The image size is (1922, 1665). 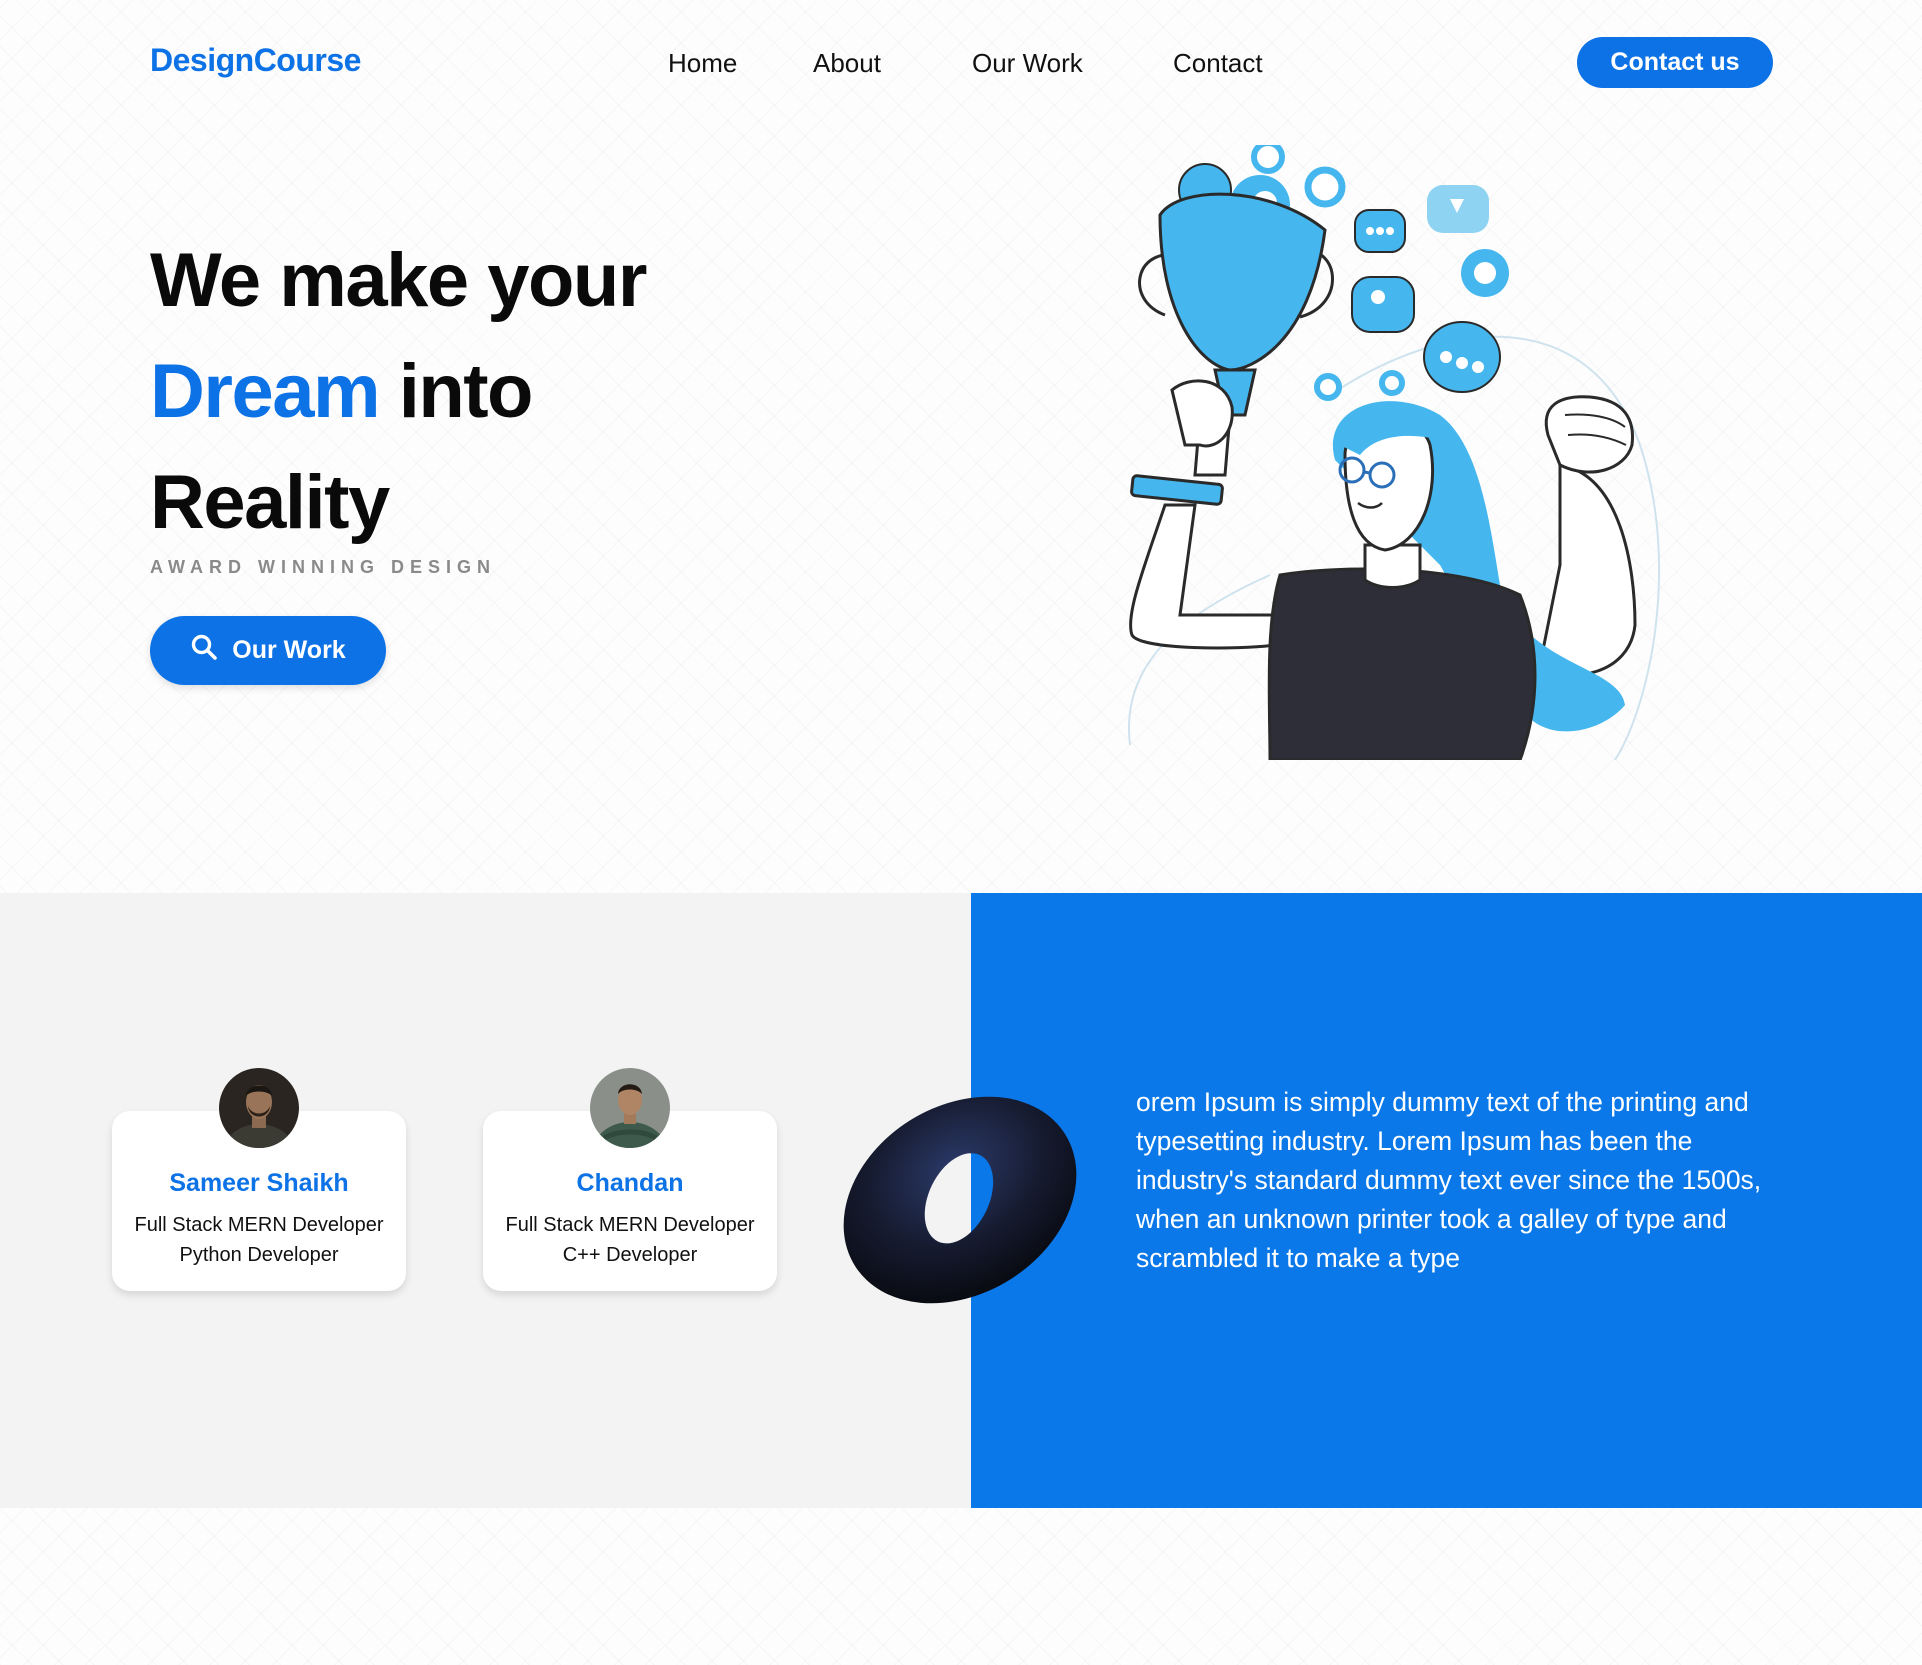 I want to click on nav-link-home: Home, so click(x=702, y=63).